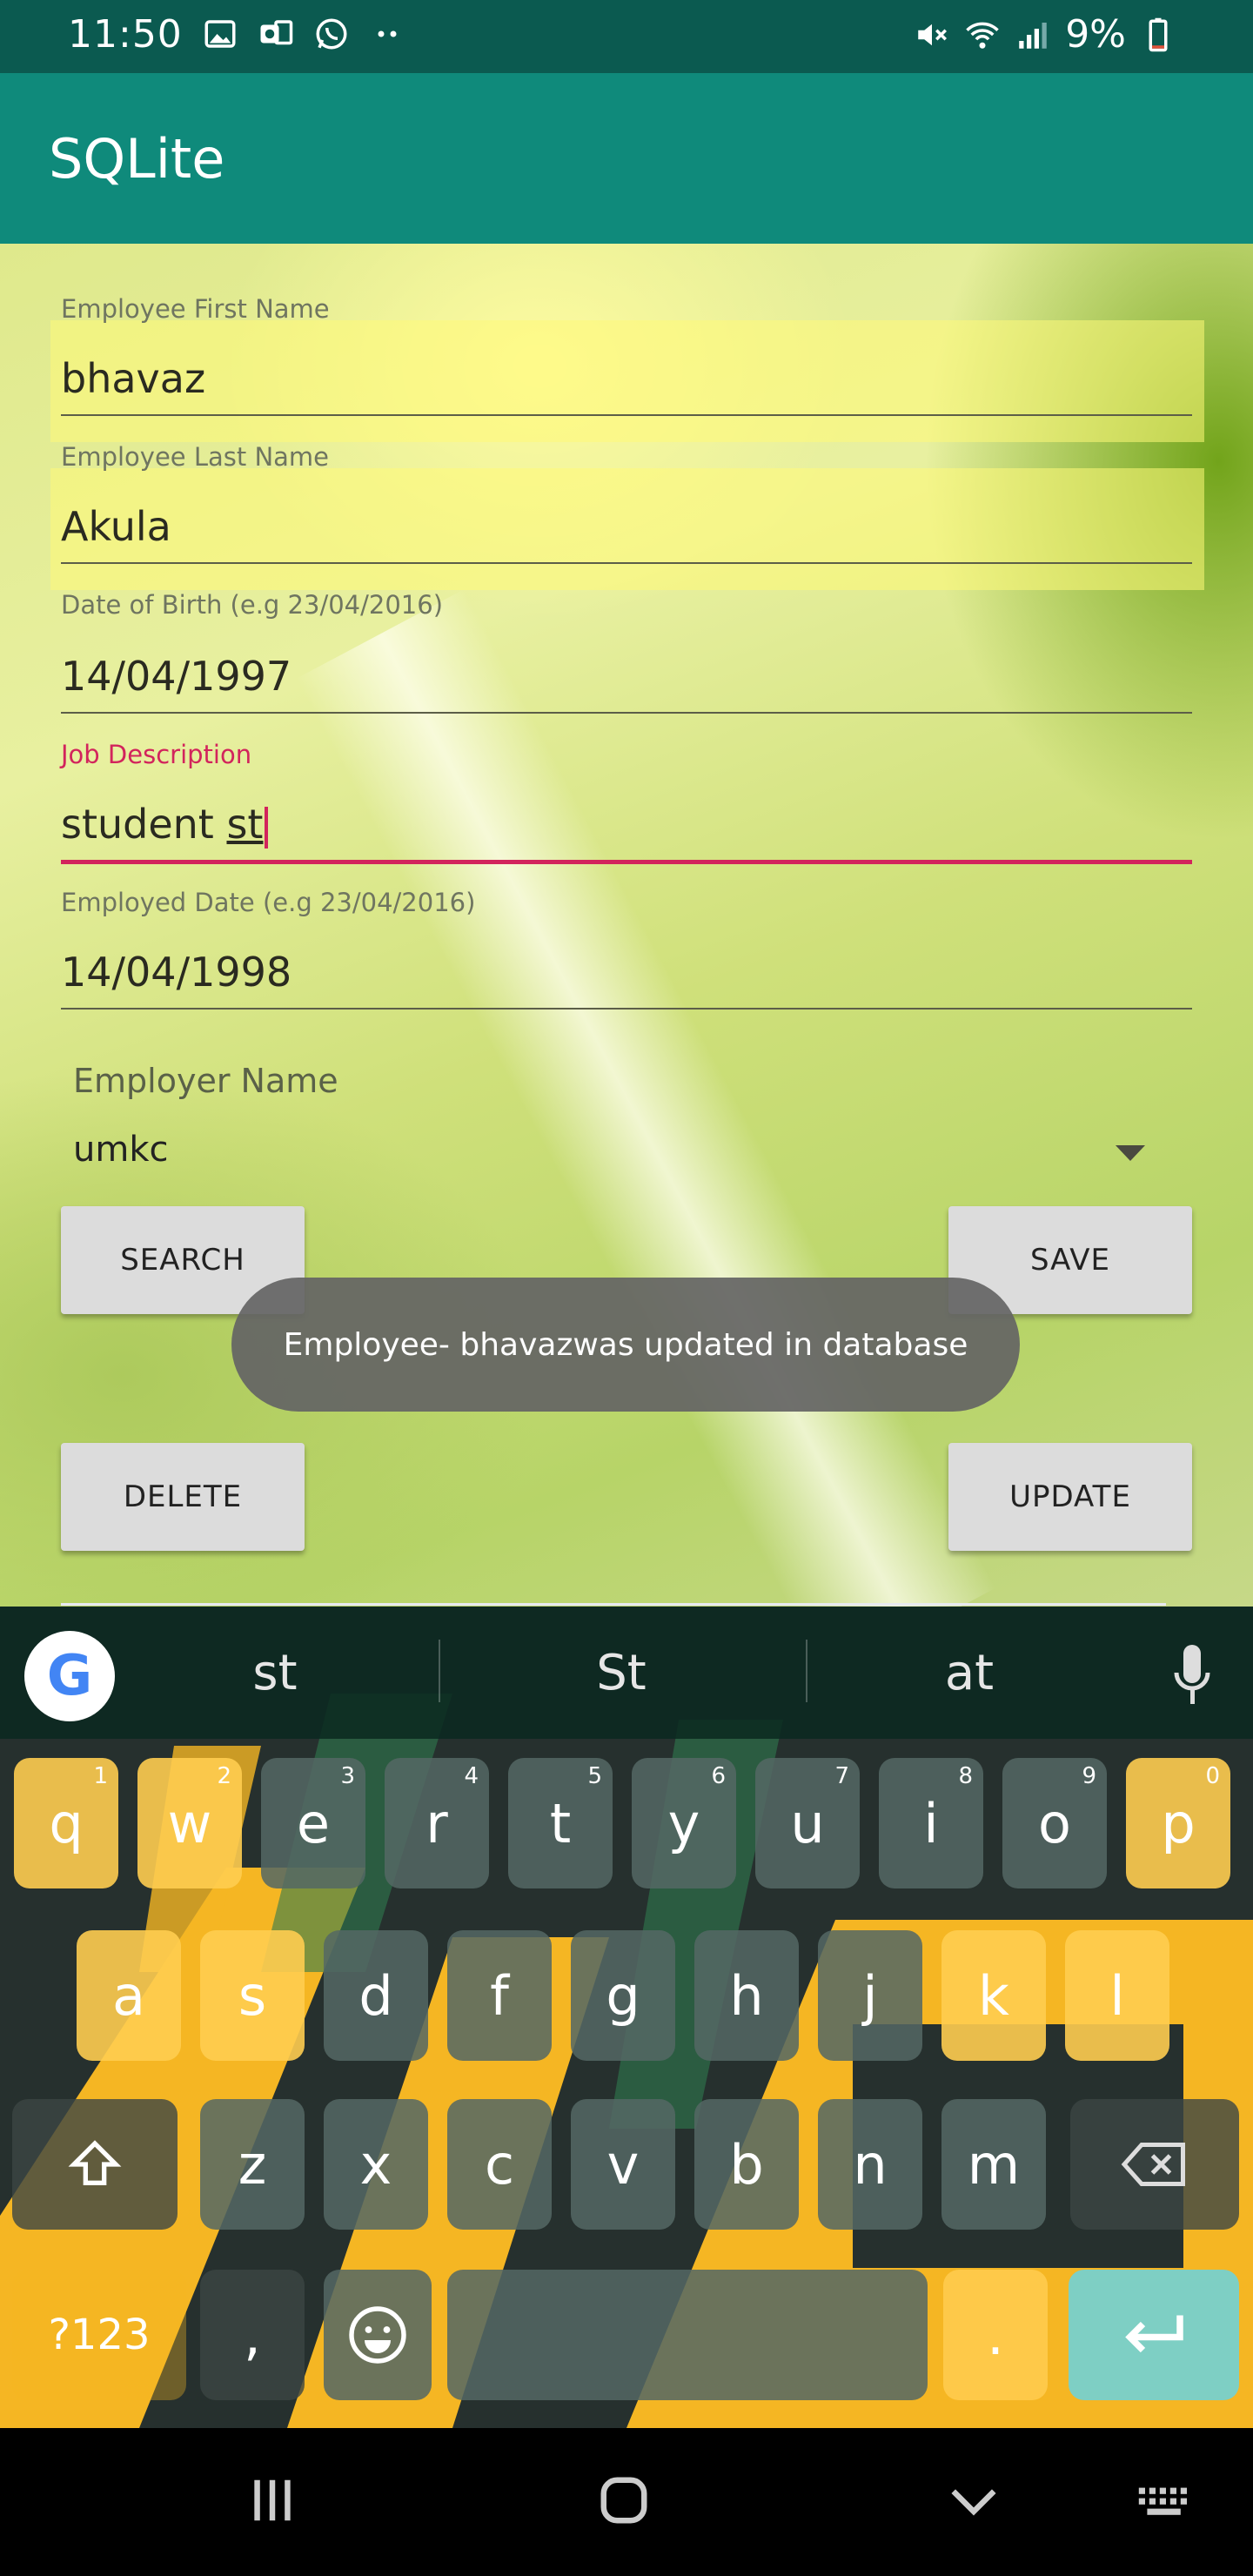  Describe the element at coordinates (841, 1776) in the screenshot. I see `key-hint-number: 7` at that location.